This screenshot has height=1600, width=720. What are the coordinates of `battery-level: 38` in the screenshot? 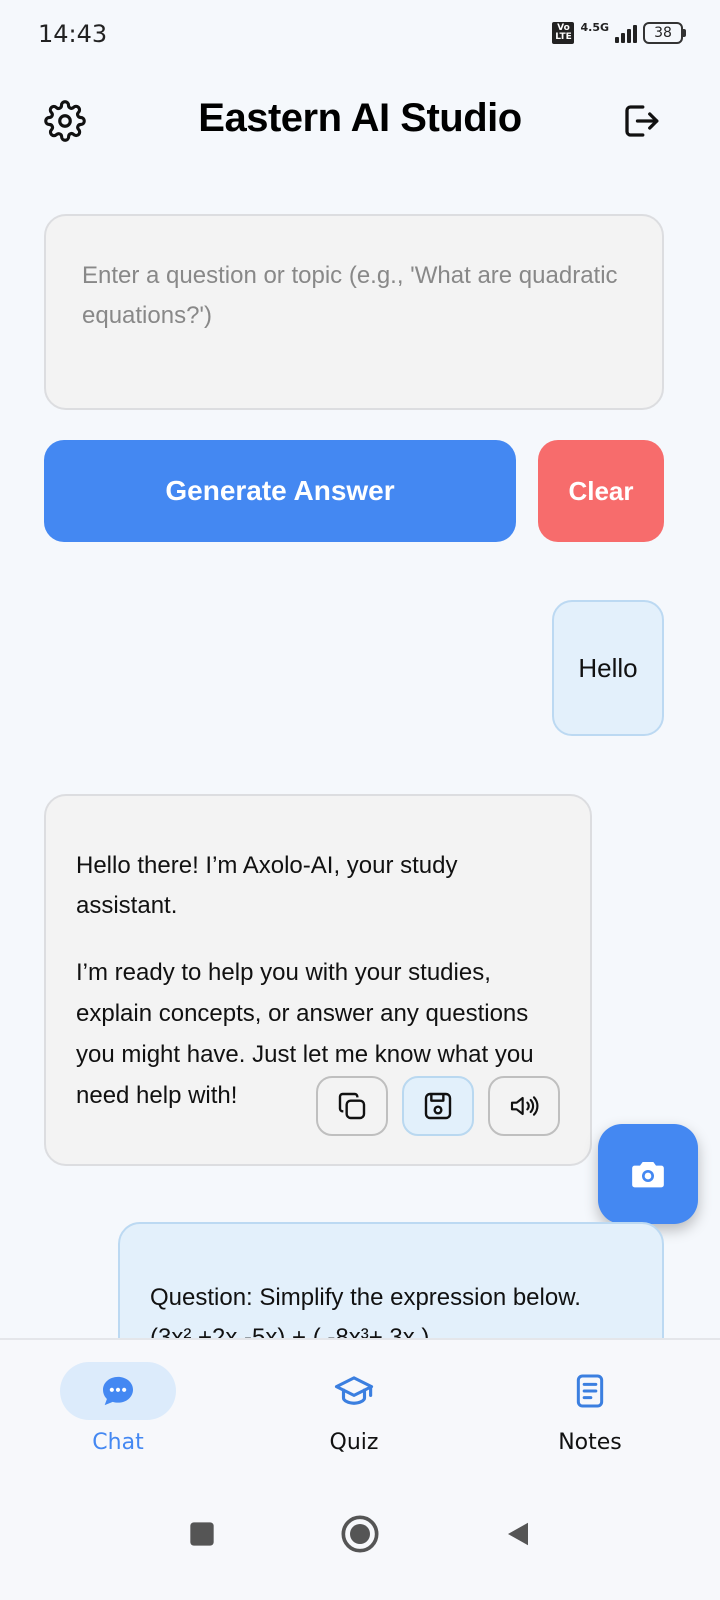 It's located at (663, 33).